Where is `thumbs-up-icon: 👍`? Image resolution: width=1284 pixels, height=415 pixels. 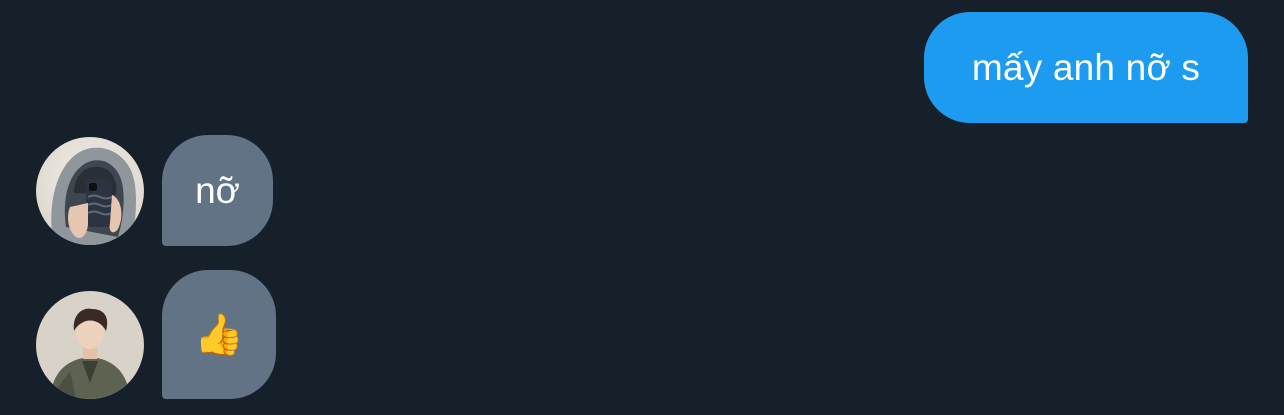
thumbs-up-icon: 👍 is located at coordinates (219, 334).